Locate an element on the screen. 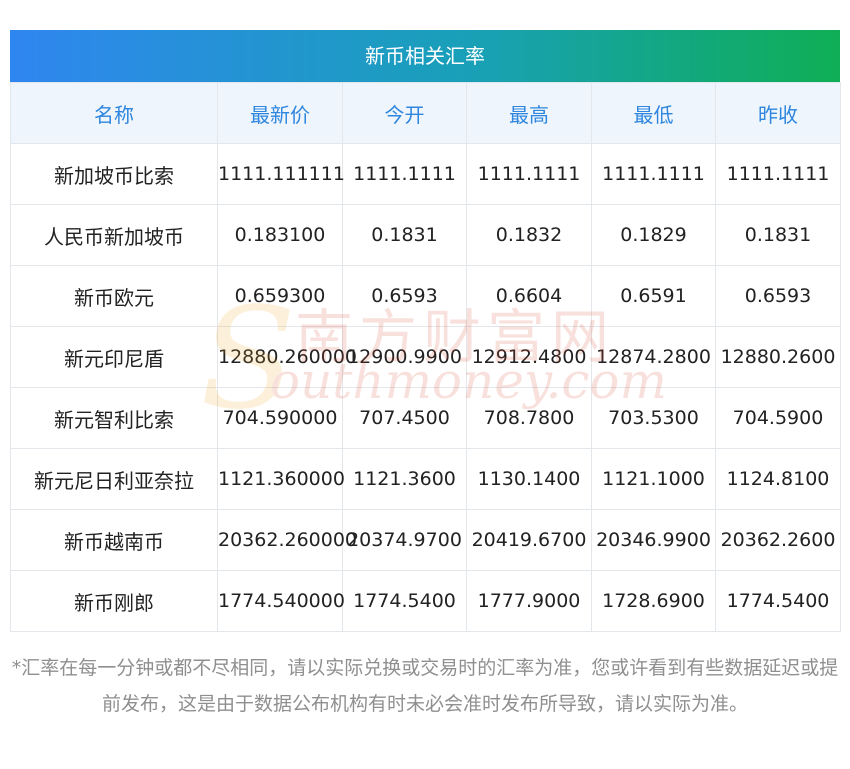 The image size is (850, 769). currency-pair-link: 新元智利比索 is located at coordinates (114, 418).